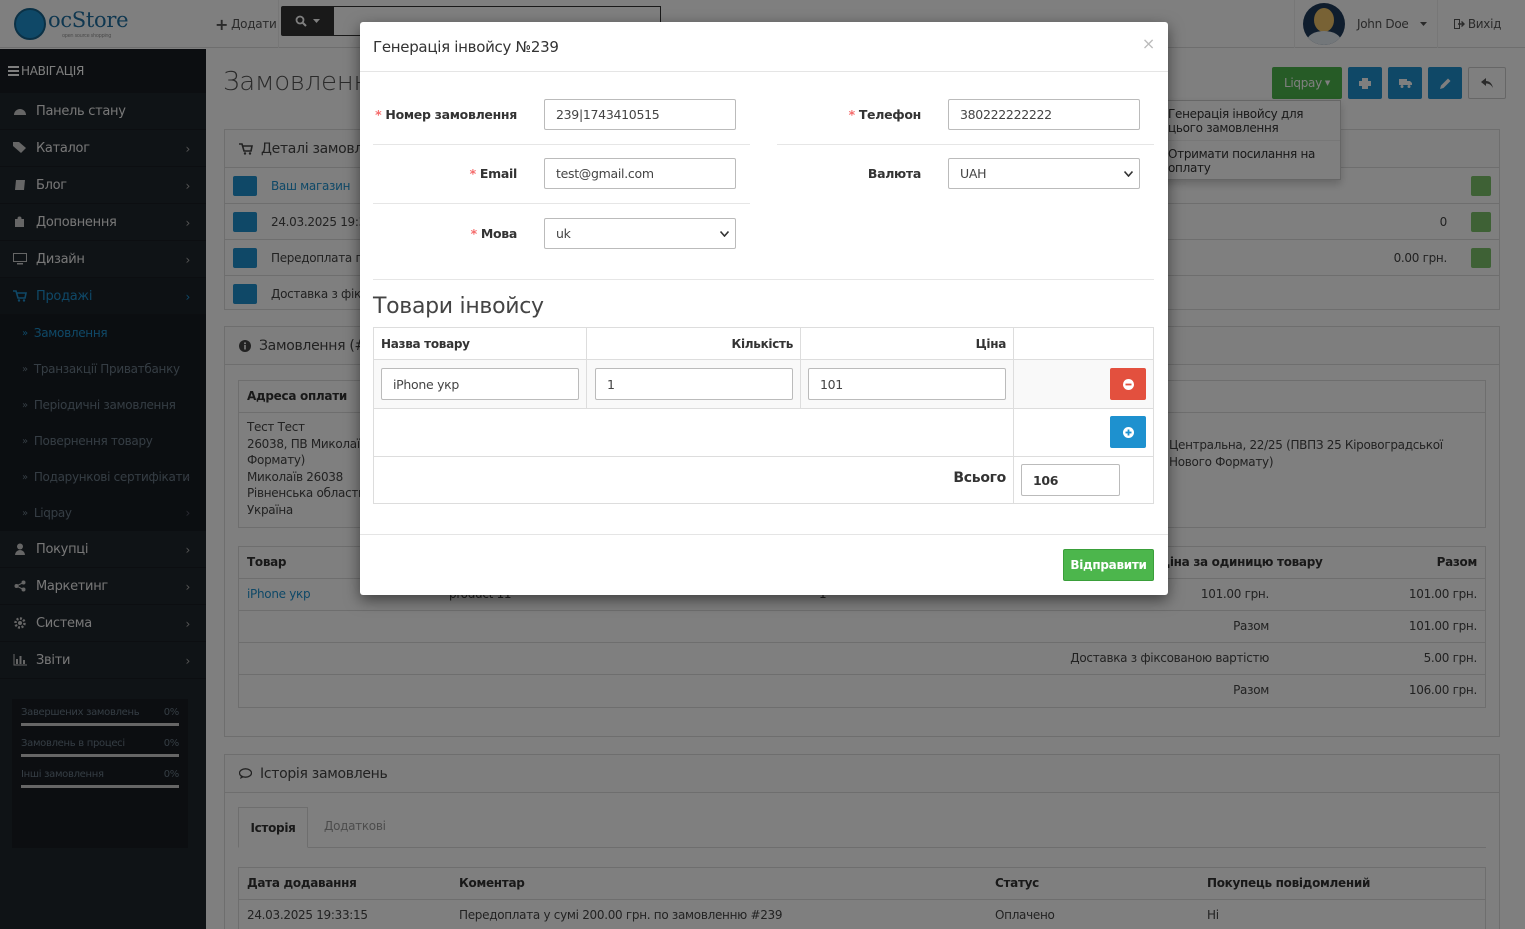 This screenshot has height=929, width=1525. What do you see at coordinates (480, 343) in the screenshot?
I see `col-name: Назва товару` at bounding box center [480, 343].